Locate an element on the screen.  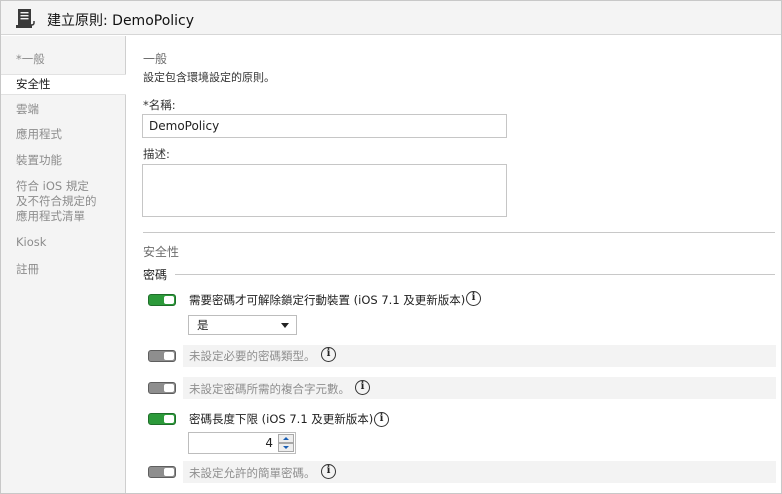
sidebar-item-kiosk: Kiosk is located at coordinates (63, 242).